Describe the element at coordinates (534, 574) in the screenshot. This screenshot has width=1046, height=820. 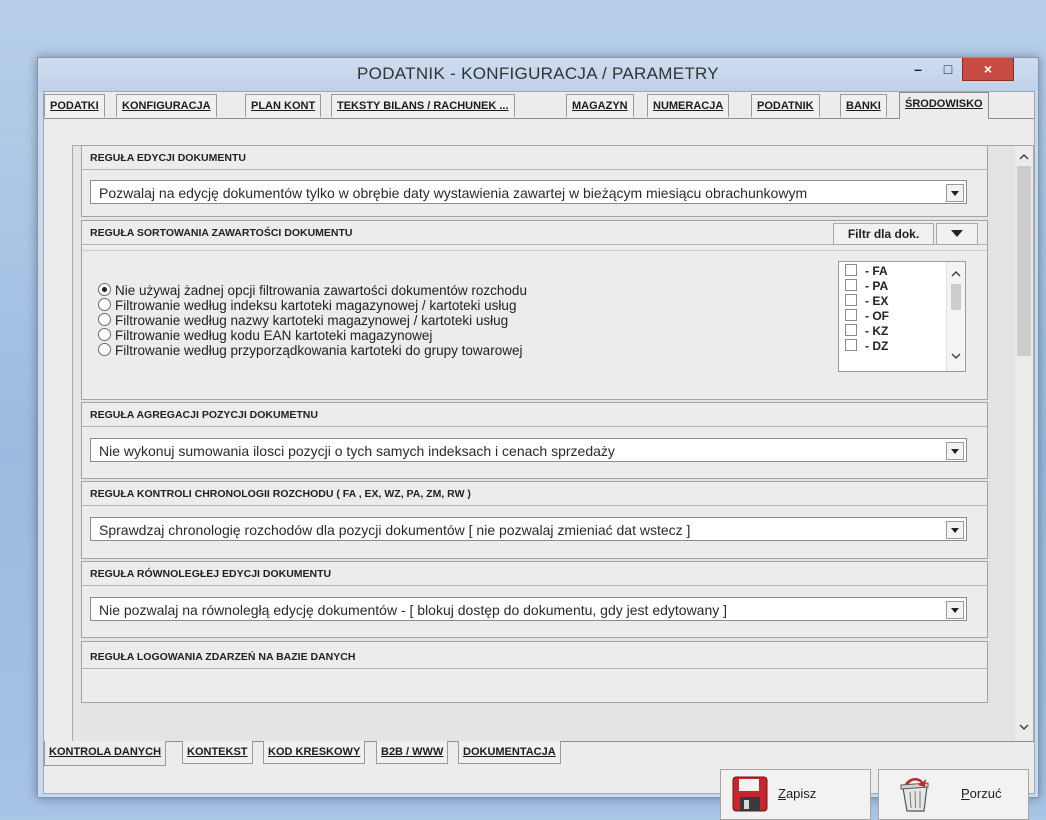
I see `section-header: REGUŁA RÓWNOLEGŁEJ EDYCJI DOKUMENTU` at that location.